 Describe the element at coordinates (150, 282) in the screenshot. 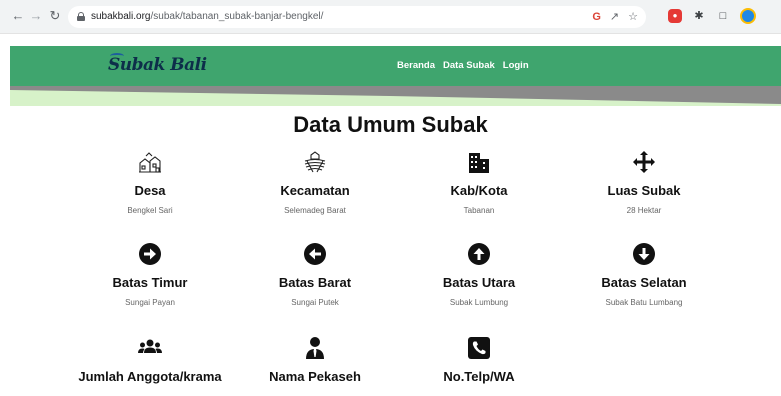

I see `card-label: Batas Timur` at that location.